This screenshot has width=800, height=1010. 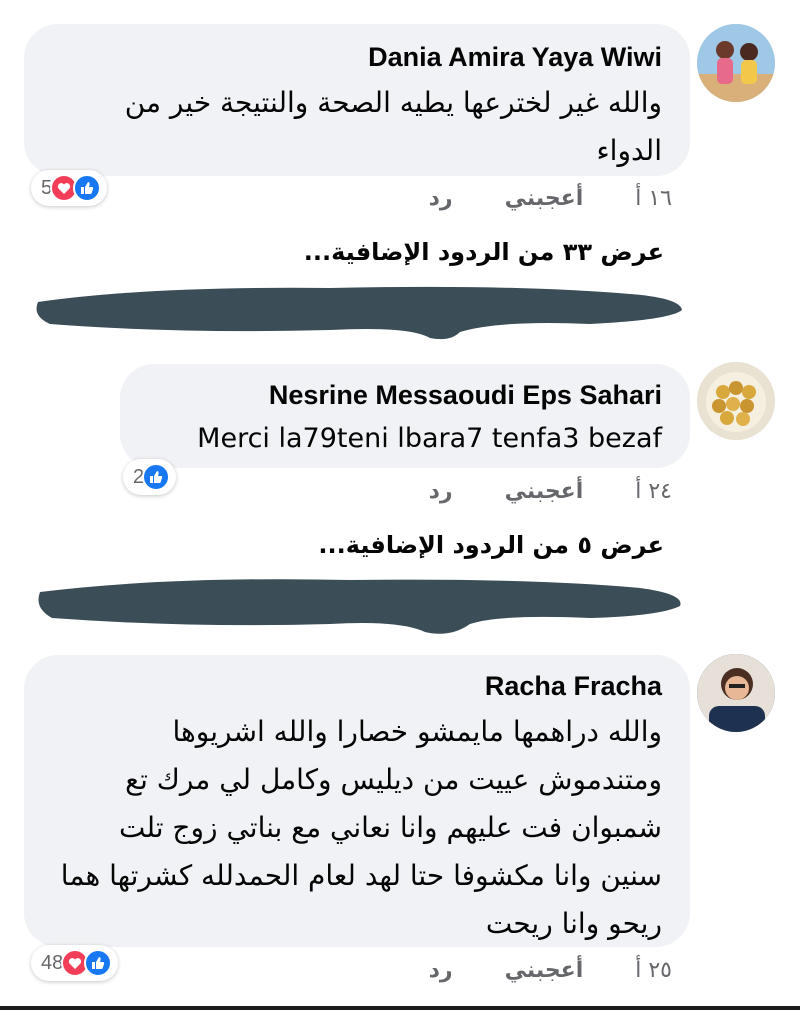 What do you see at coordinates (357, 686) in the screenshot?
I see `comment-author: Racha Fracha` at bounding box center [357, 686].